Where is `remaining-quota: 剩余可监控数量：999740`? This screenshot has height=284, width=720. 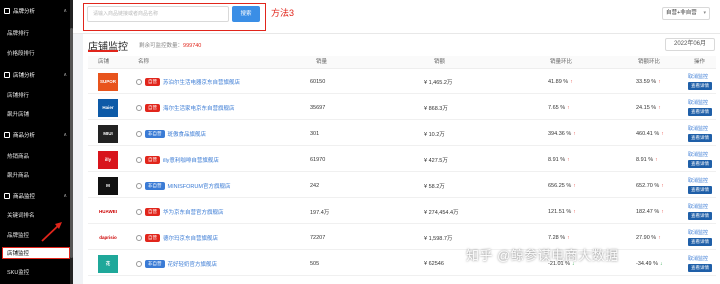 remaining-quota: 剩余可监控数量：999740 is located at coordinates (170, 45).